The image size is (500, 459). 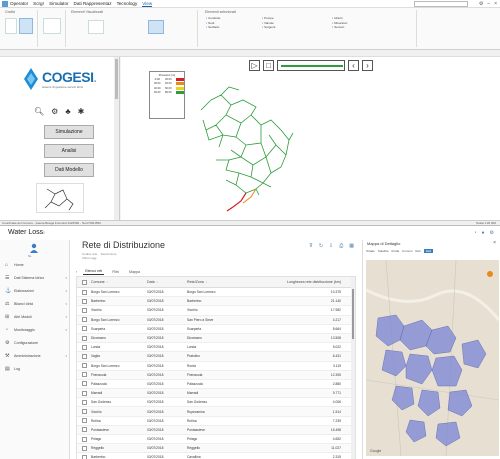 What do you see at coordinates (268, 18) in the screenshot?
I see `ribbon-check-item: Pompe` at bounding box center [268, 18].